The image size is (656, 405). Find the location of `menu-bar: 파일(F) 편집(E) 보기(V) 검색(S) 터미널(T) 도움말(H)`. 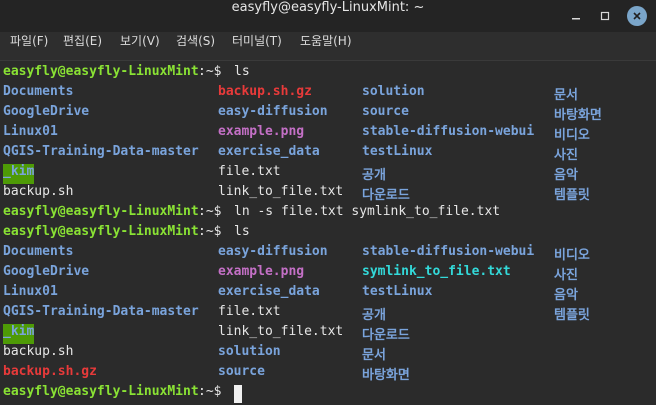

menu-bar: 파일(F) 편집(E) 보기(V) 검색(S) 터미널(T) 도움말(H) is located at coordinates (328, 46).